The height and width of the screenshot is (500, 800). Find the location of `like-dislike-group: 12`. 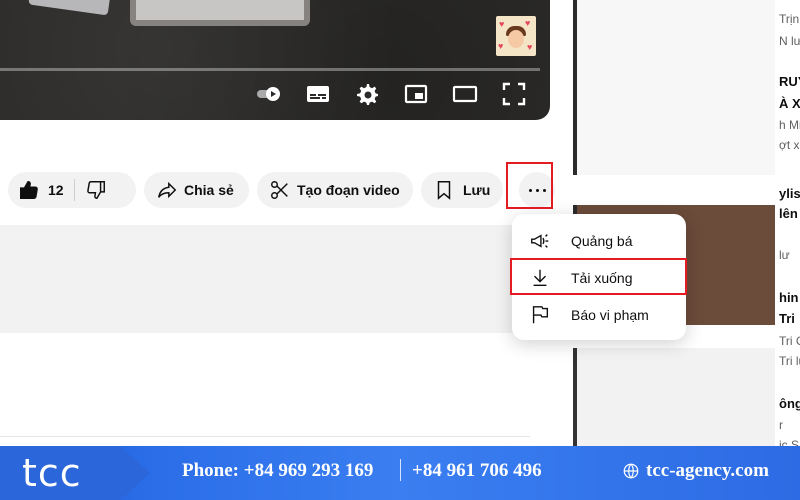

like-dislike-group: 12 is located at coordinates (72, 190).